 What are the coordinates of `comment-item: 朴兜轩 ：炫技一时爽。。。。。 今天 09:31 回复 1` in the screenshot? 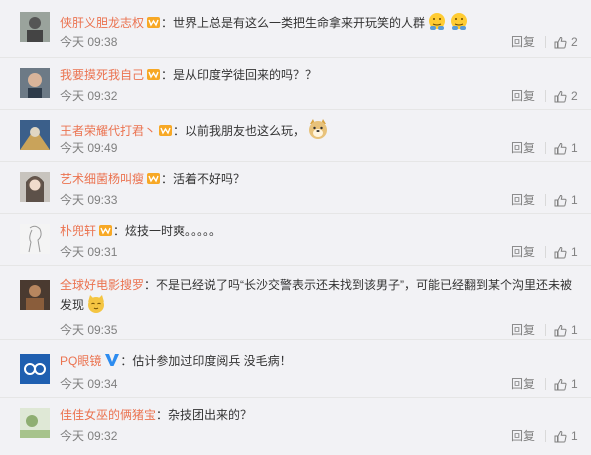 It's located at (295, 240).